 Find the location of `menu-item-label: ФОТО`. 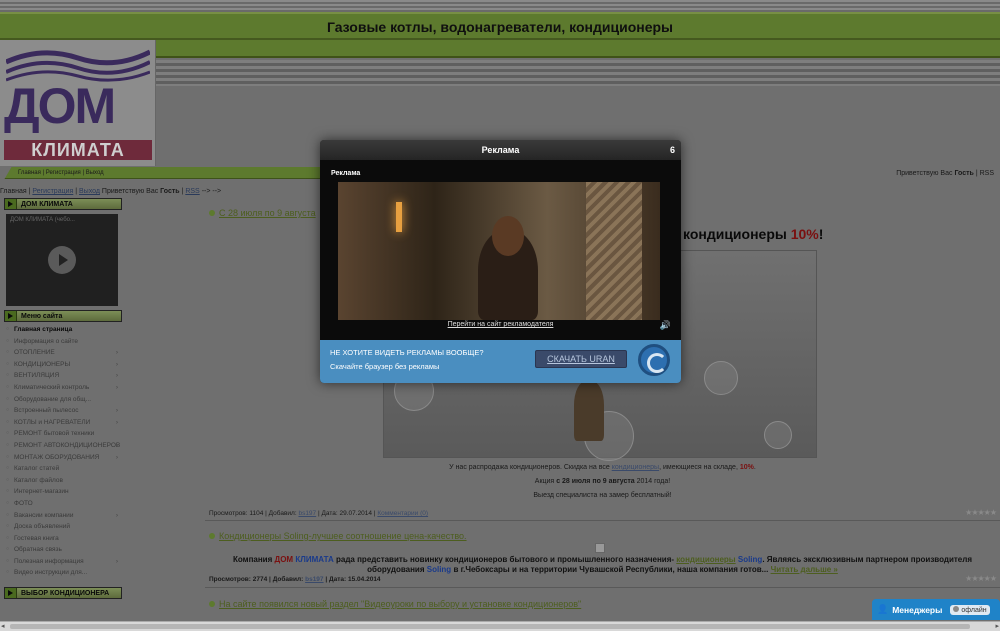

menu-item-label: ФОТО is located at coordinates (23, 503).